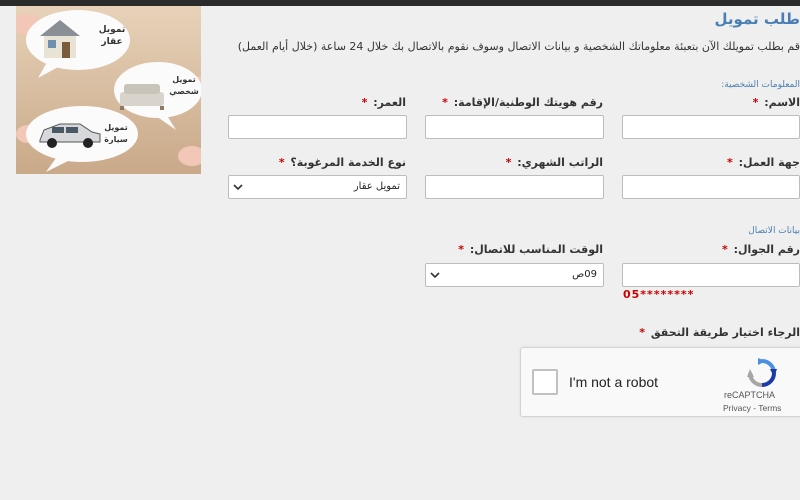 This screenshot has width=800, height=500. What do you see at coordinates (184, 79) in the screenshot?
I see `banner-personal-text: تمويل` at bounding box center [184, 79].